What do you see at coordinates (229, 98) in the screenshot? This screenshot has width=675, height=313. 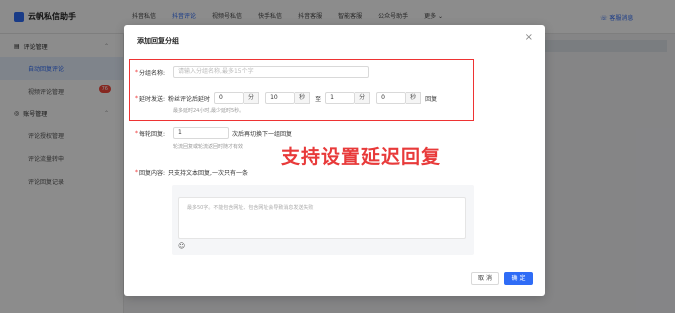 I see `delay-from-minutes-input: 0` at bounding box center [229, 98].